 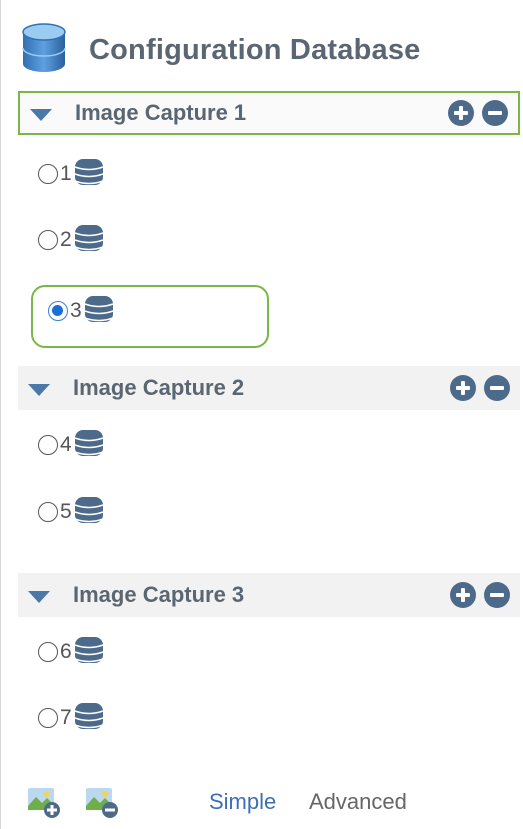 What do you see at coordinates (269, 595) in the screenshot?
I see `group-header-image-capture-3: Image Capture 3` at bounding box center [269, 595].